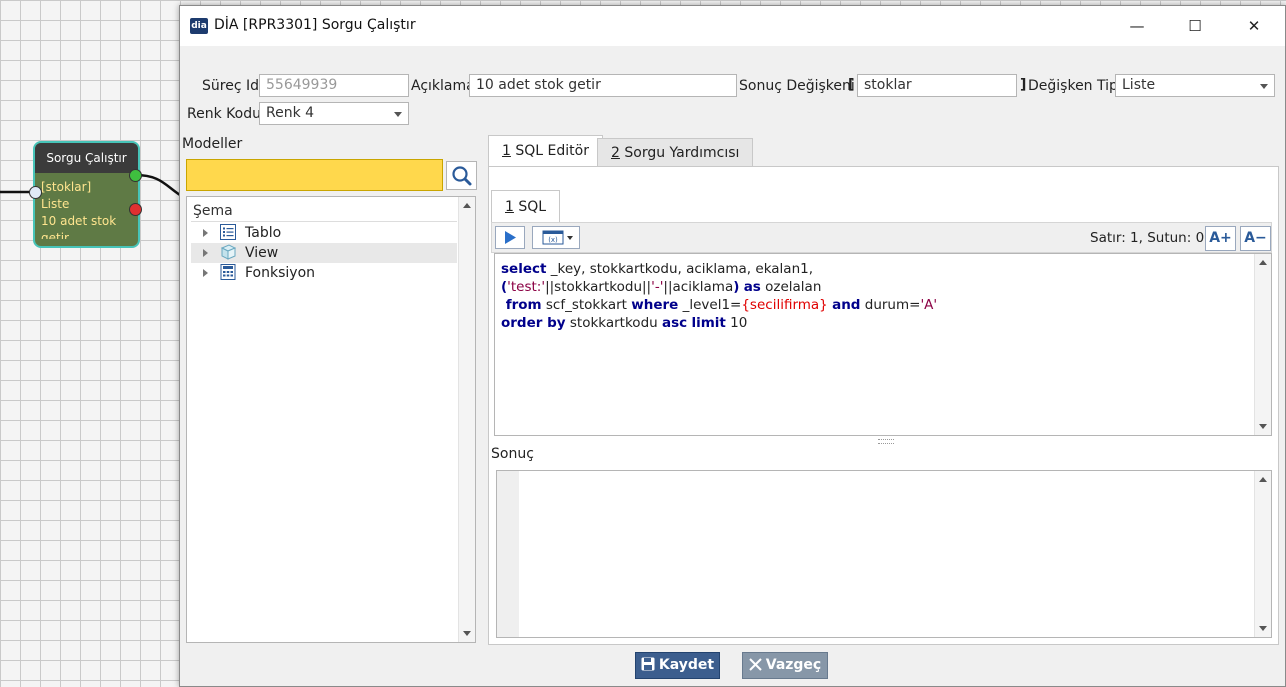 Image resolution: width=1286 pixels, height=687 pixels. I want to click on node-body: [stoklar] Liste 10 adet stok getir, so click(86, 206).